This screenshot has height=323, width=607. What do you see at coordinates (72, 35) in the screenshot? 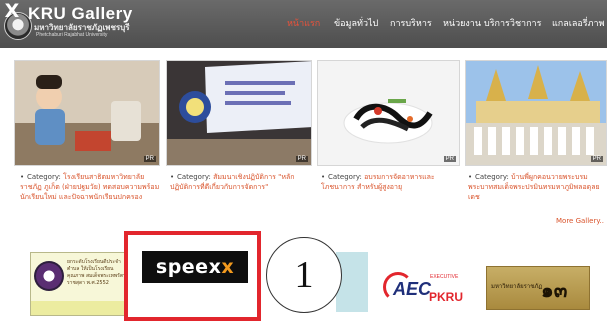
I see `site-subtitle-en: Phetchaburi Rajabhat University` at bounding box center [72, 35].